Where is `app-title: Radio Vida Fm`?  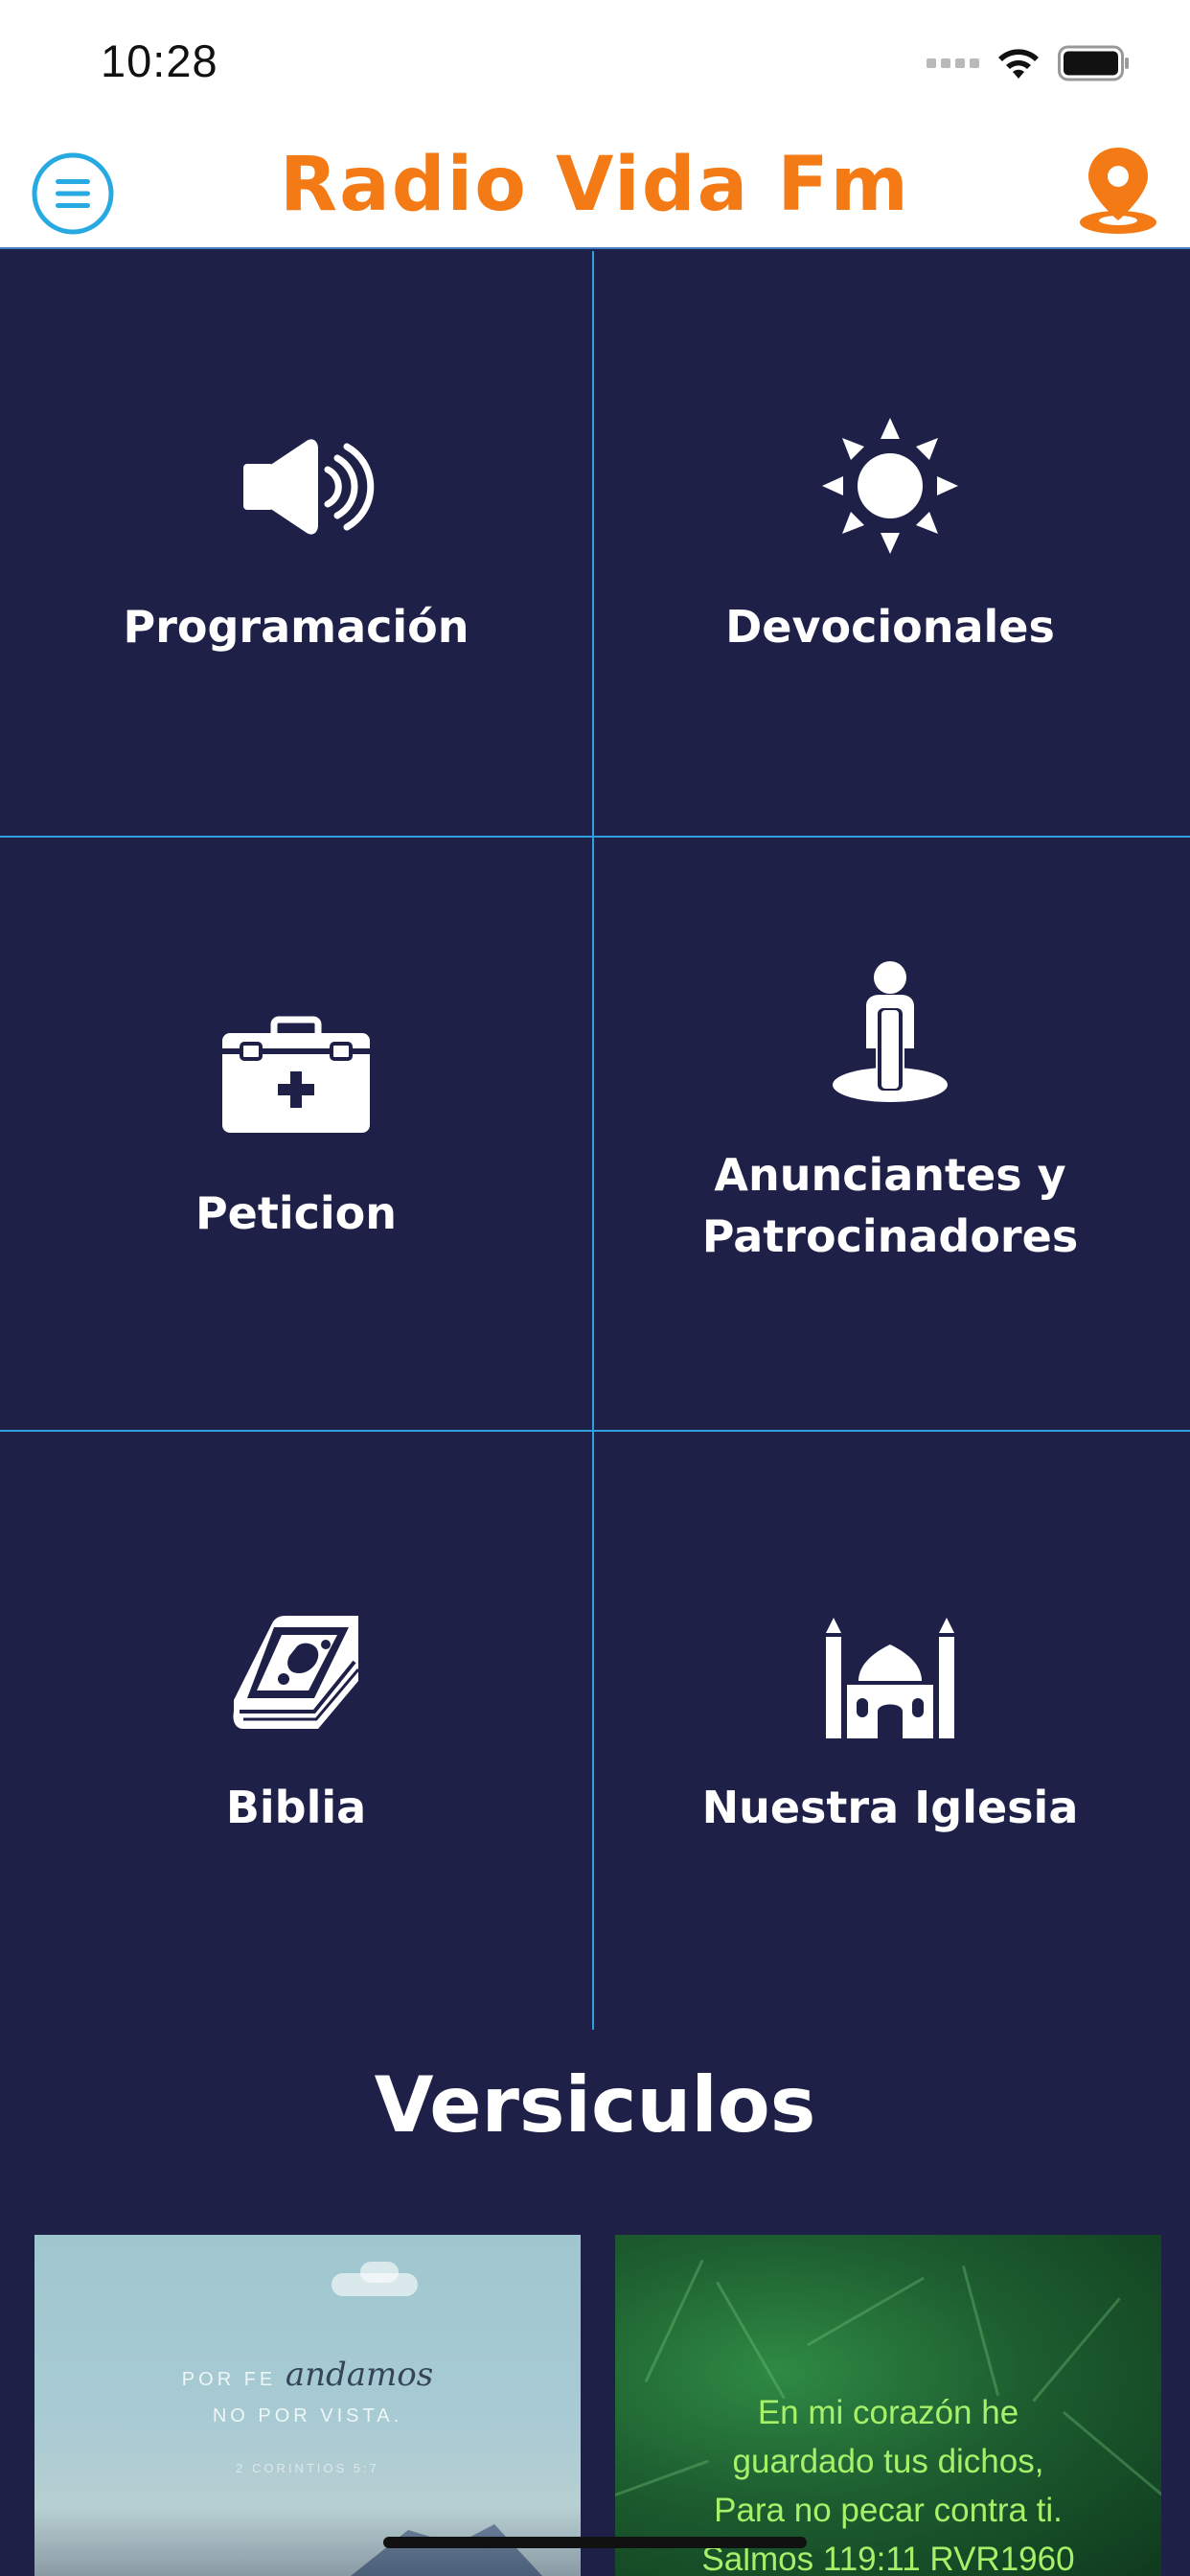
app-title: Radio Vida Fm is located at coordinates (595, 185).